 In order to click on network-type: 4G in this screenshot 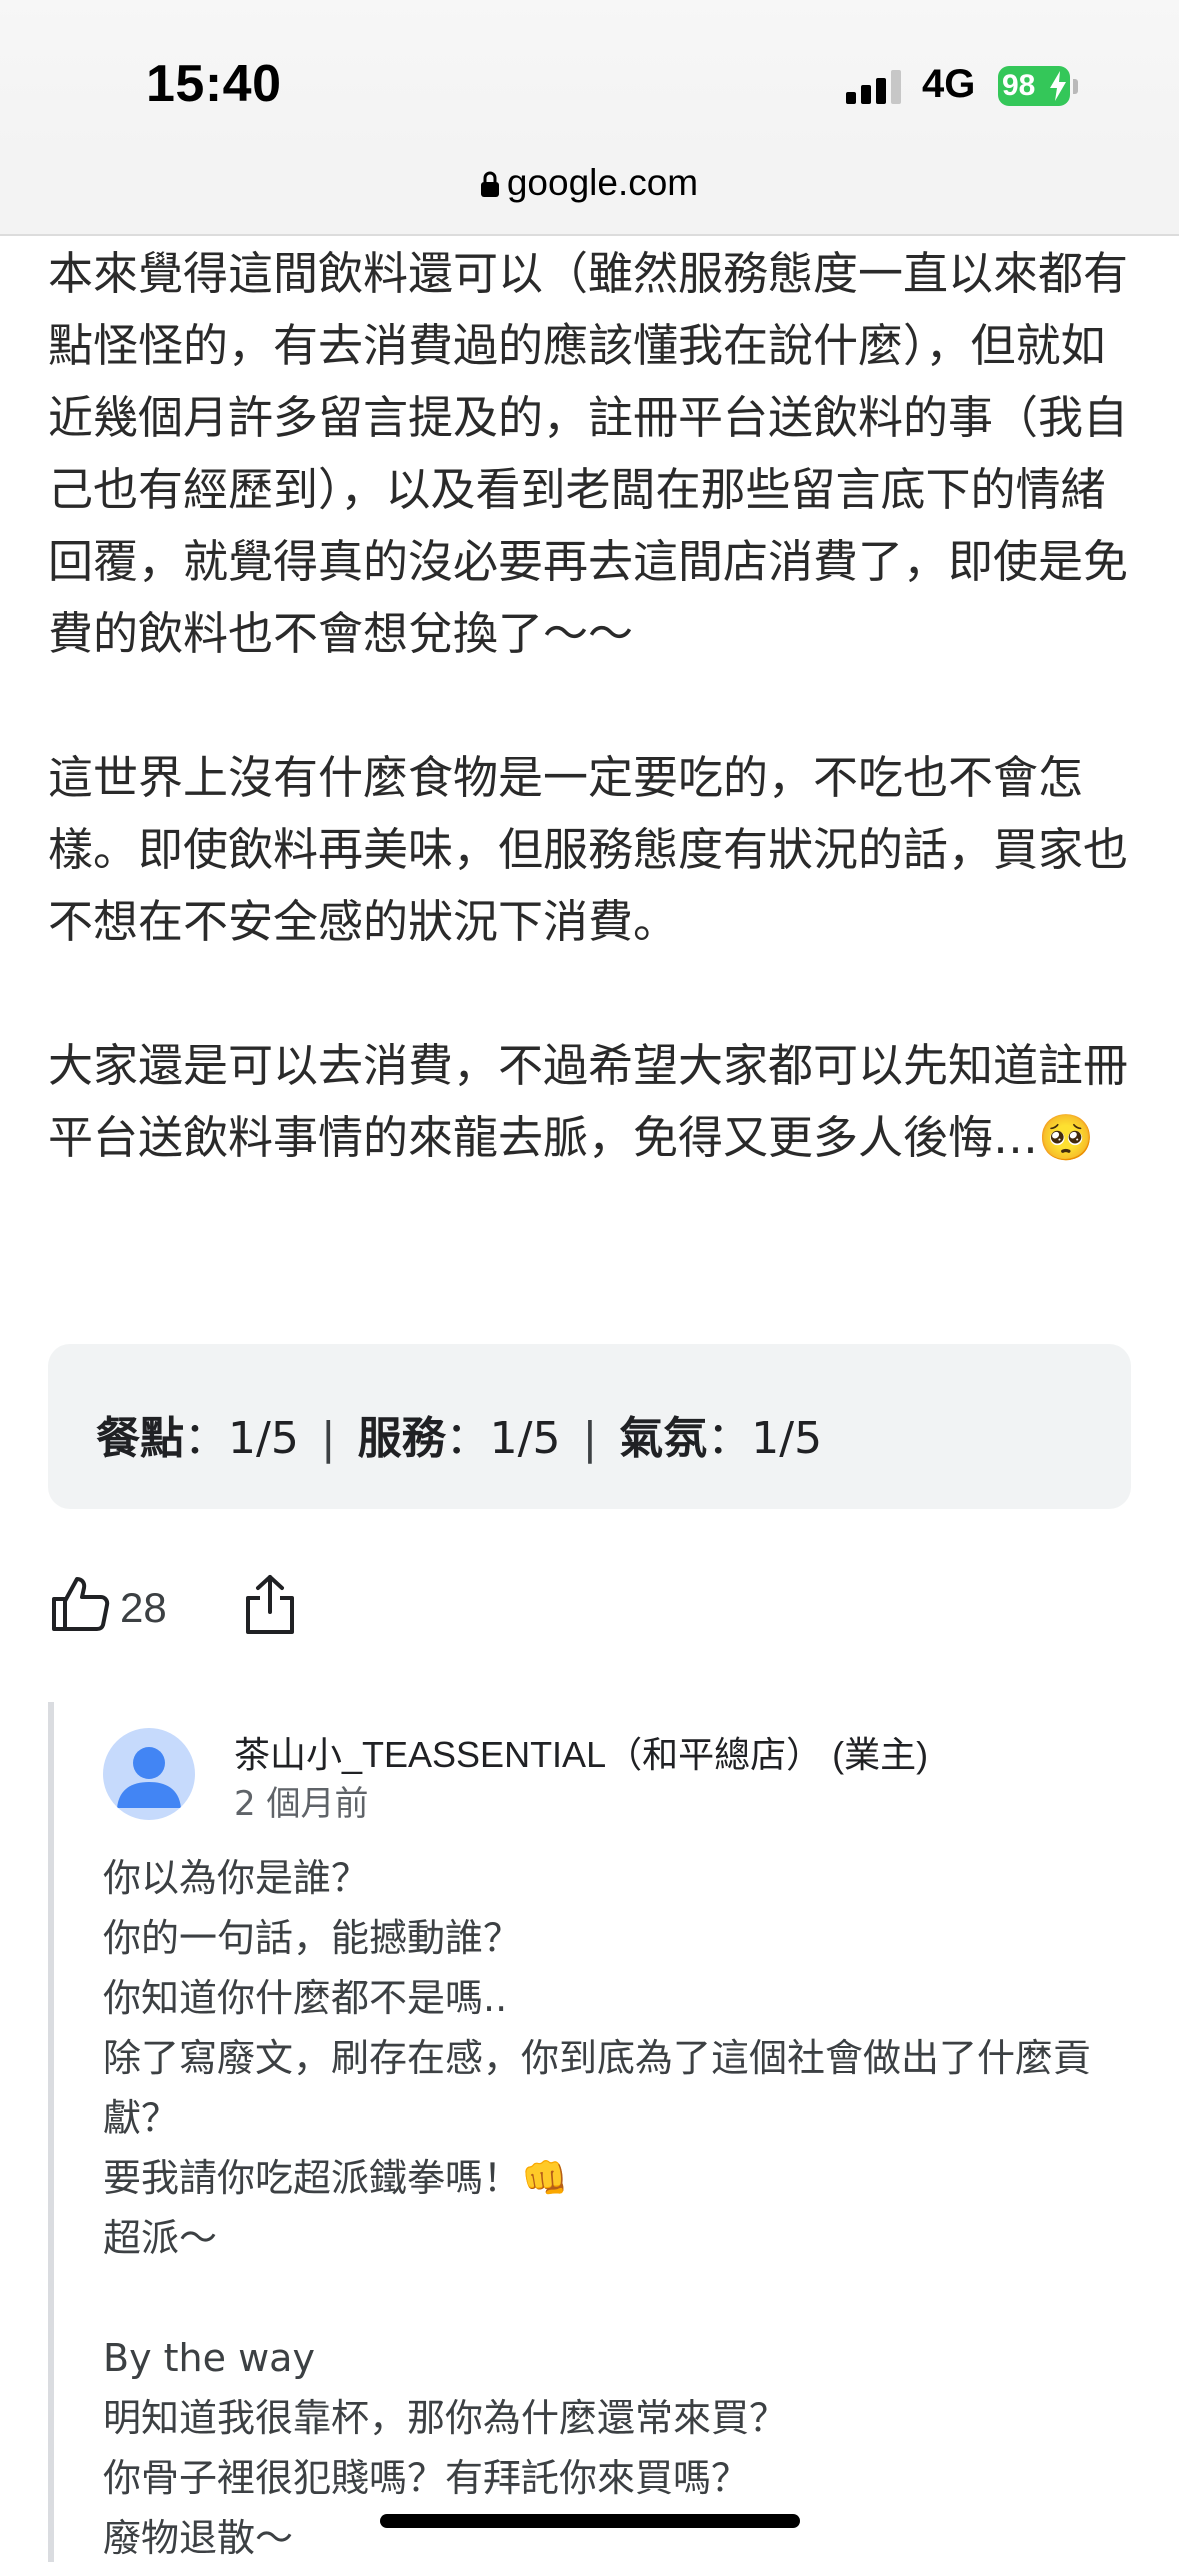, I will do `click(949, 84)`.